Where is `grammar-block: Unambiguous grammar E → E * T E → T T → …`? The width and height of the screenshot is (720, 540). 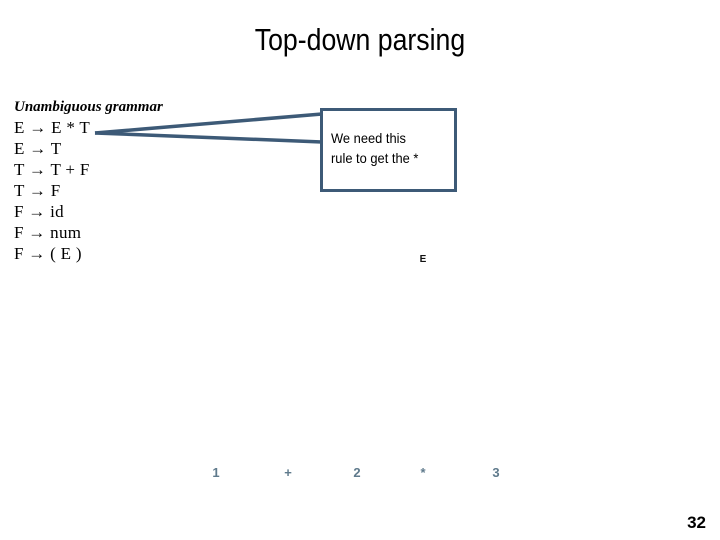 grammar-block: Unambiguous grammar E → E * T E → T T → … is located at coordinates (88, 180).